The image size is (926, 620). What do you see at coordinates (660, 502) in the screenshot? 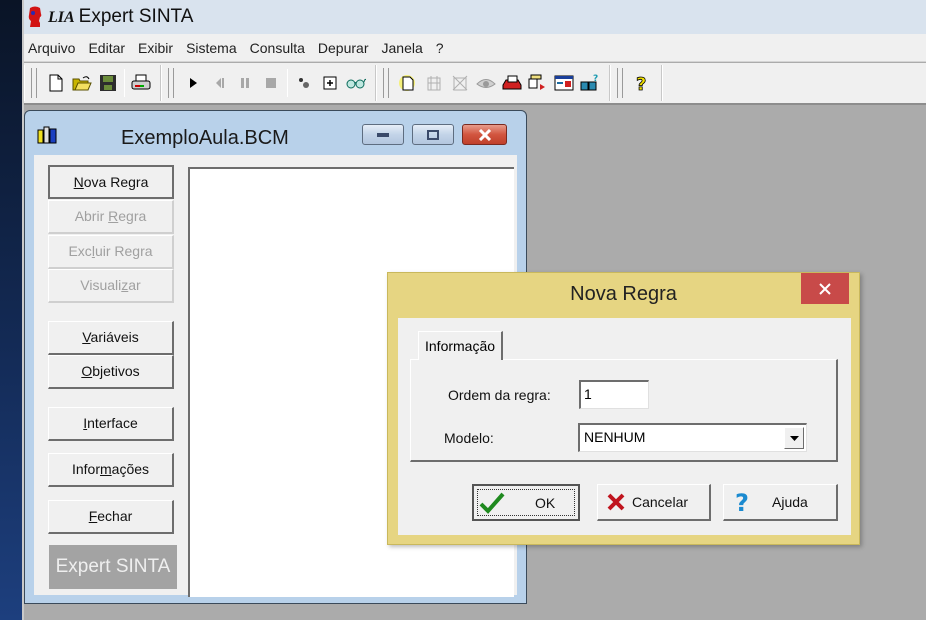
I see `cancel-label: Cancelar` at bounding box center [660, 502].